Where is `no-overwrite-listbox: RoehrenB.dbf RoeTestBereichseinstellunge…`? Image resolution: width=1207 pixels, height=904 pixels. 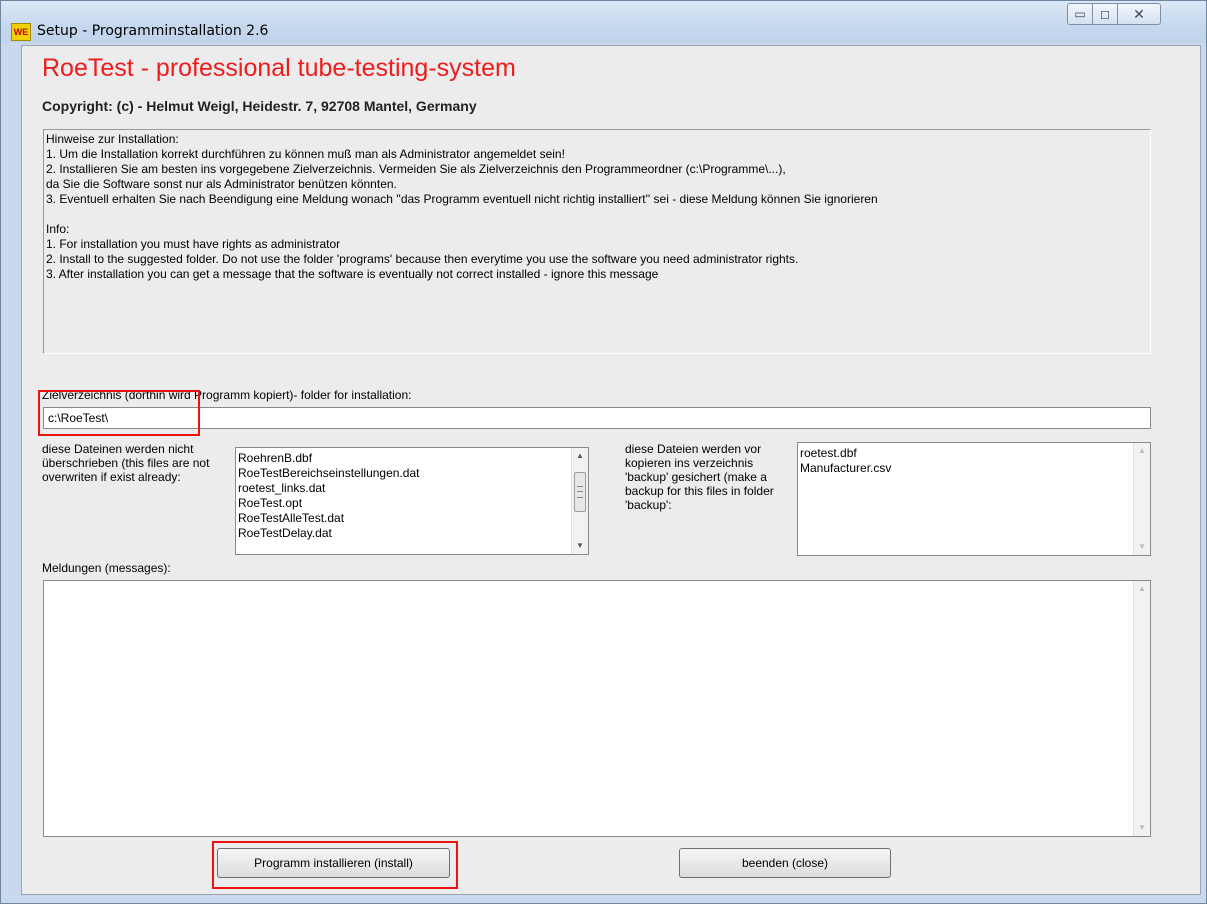
no-overwrite-listbox: RoehrenB.dbf RoeTestBereichseinstellunge… is located at coordinates (412, 501).